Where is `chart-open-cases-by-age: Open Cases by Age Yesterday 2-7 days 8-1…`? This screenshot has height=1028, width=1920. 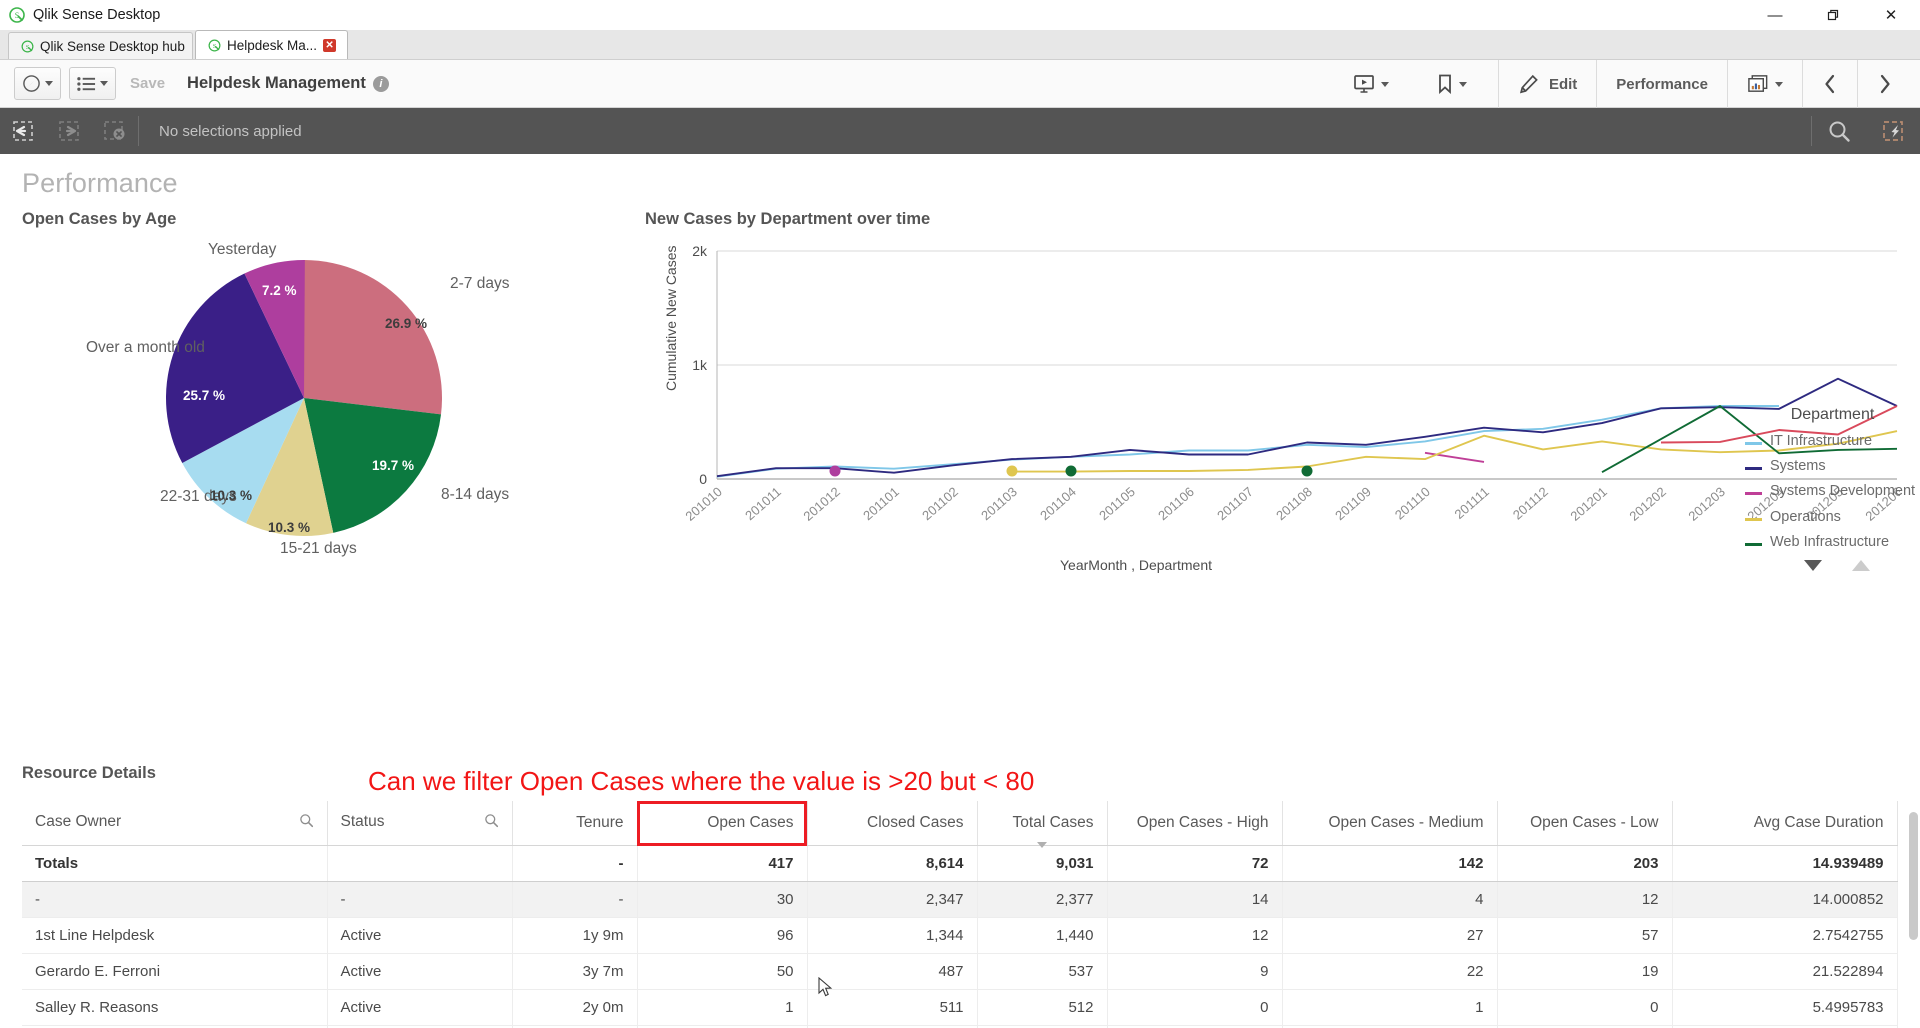
chart-open-cases-by-age: Open Cases by Age Yesterday 2-7 days 8-1… is located at coordinates (332, 391).